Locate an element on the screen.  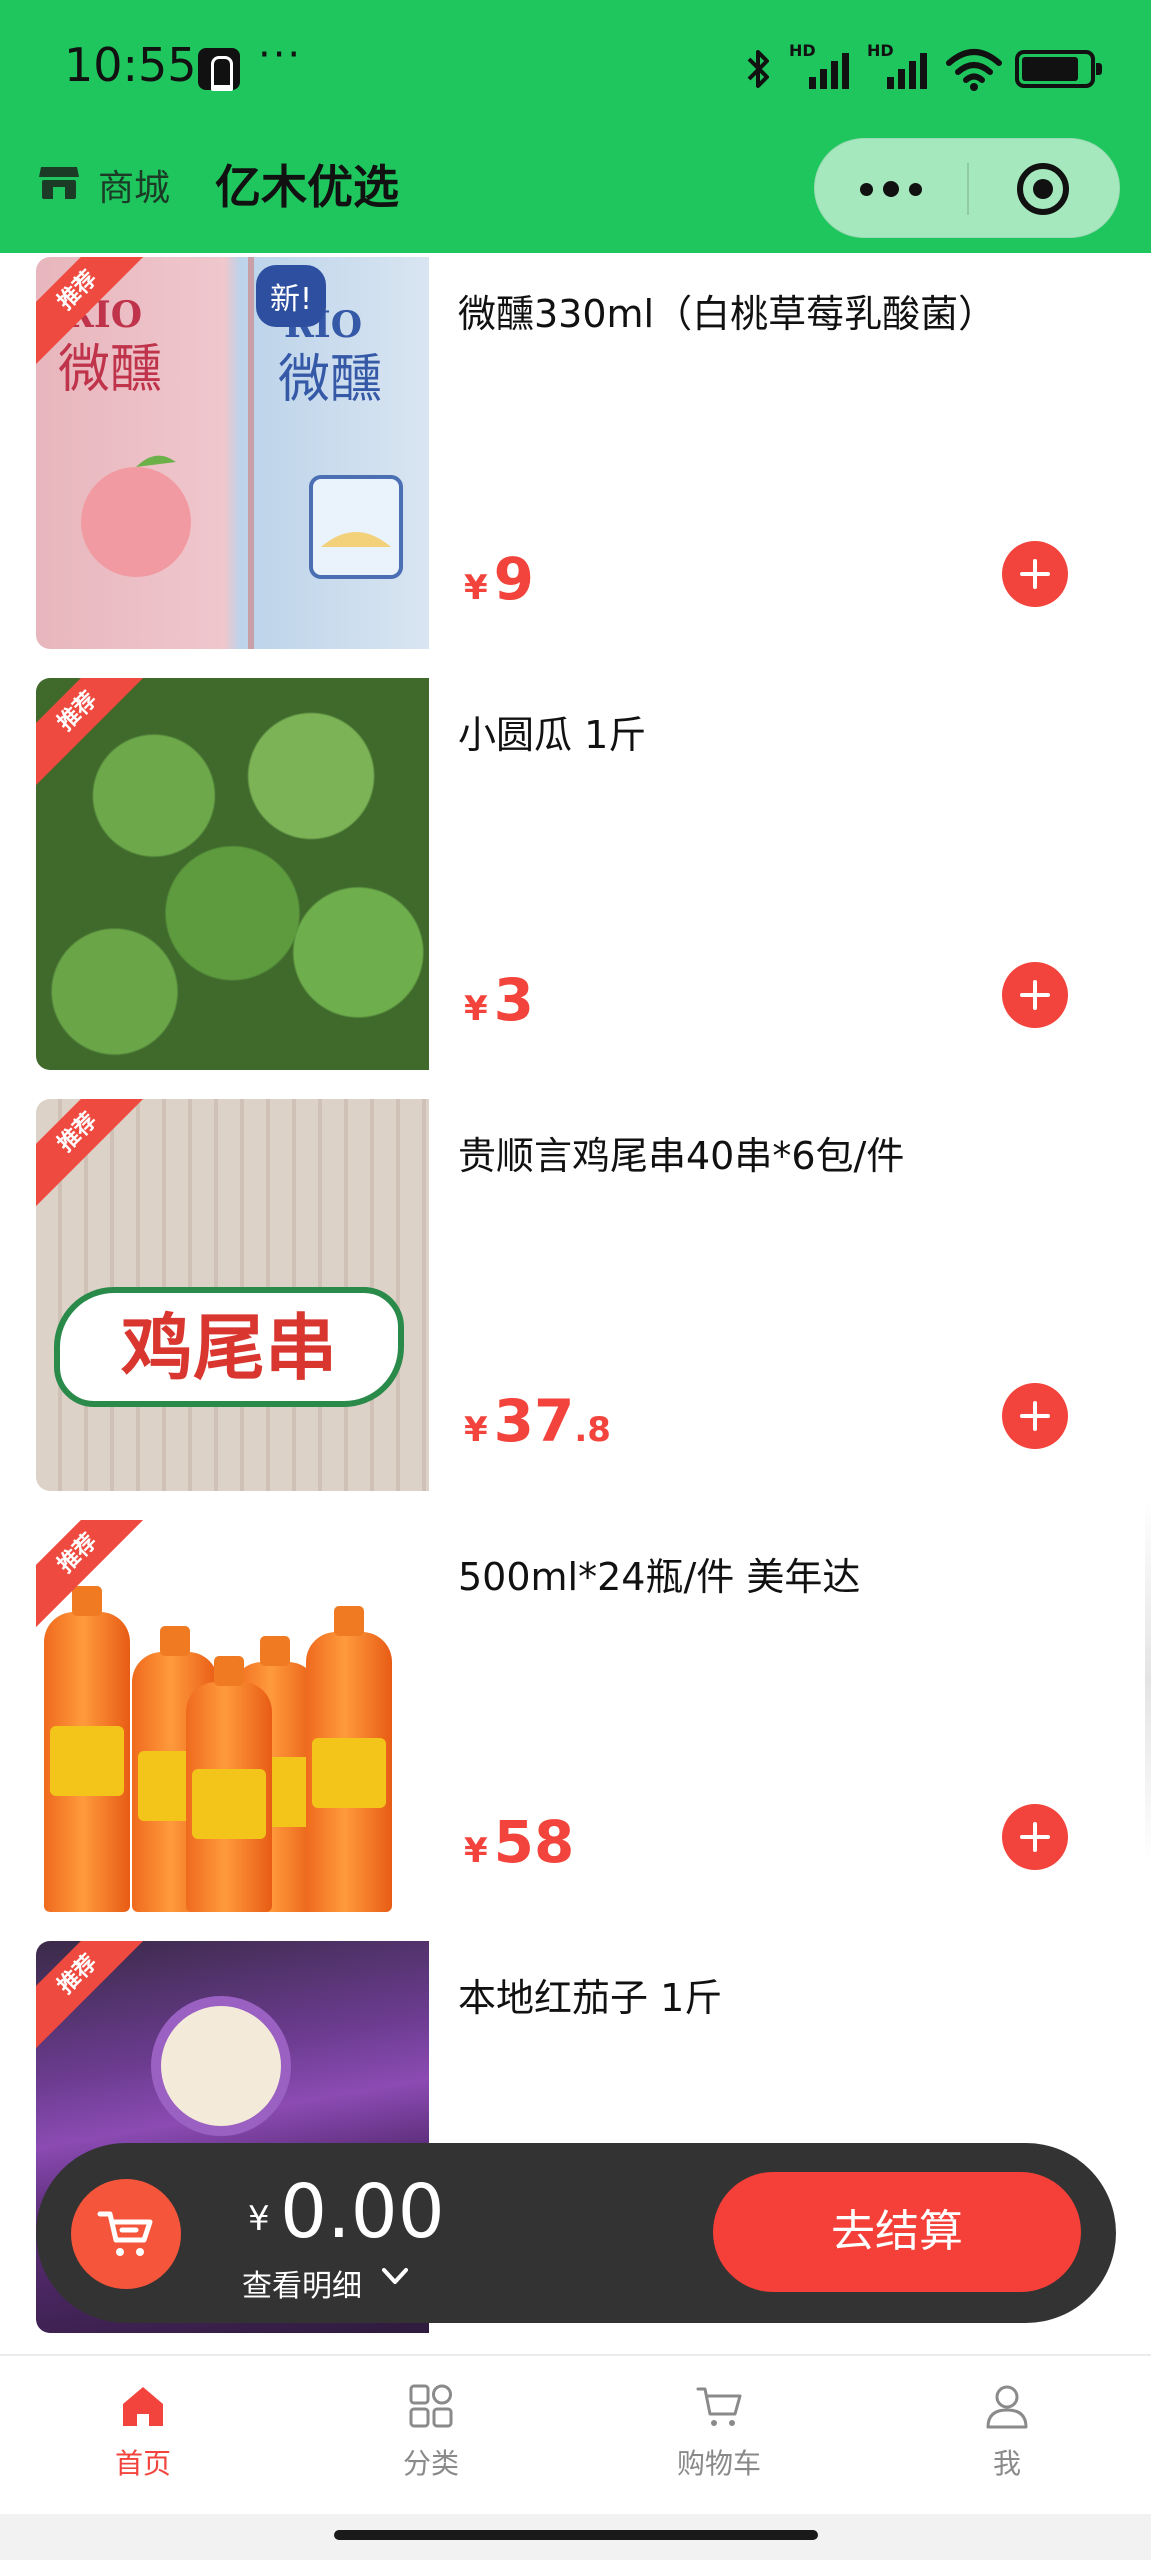
product-name: 贵顺言鸡尾串40串*6包/件 is located at coordinates (681, 1152).